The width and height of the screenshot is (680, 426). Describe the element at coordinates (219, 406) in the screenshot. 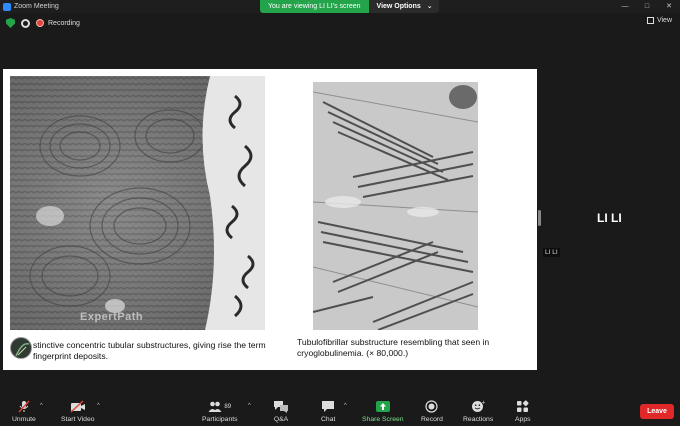

I see `participants-icon: 89` at that location.